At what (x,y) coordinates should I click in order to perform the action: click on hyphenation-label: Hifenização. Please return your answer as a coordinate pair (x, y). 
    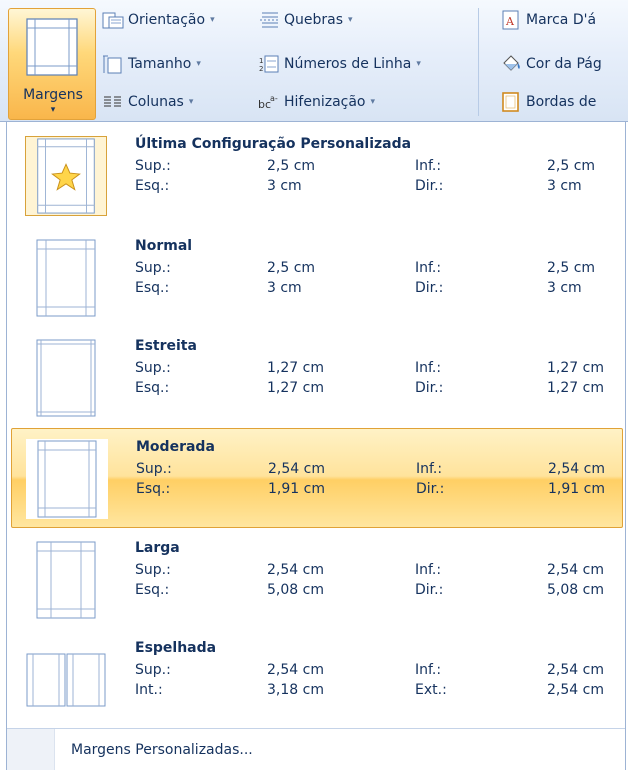
    Looking at the image, I should click on (325, 102).